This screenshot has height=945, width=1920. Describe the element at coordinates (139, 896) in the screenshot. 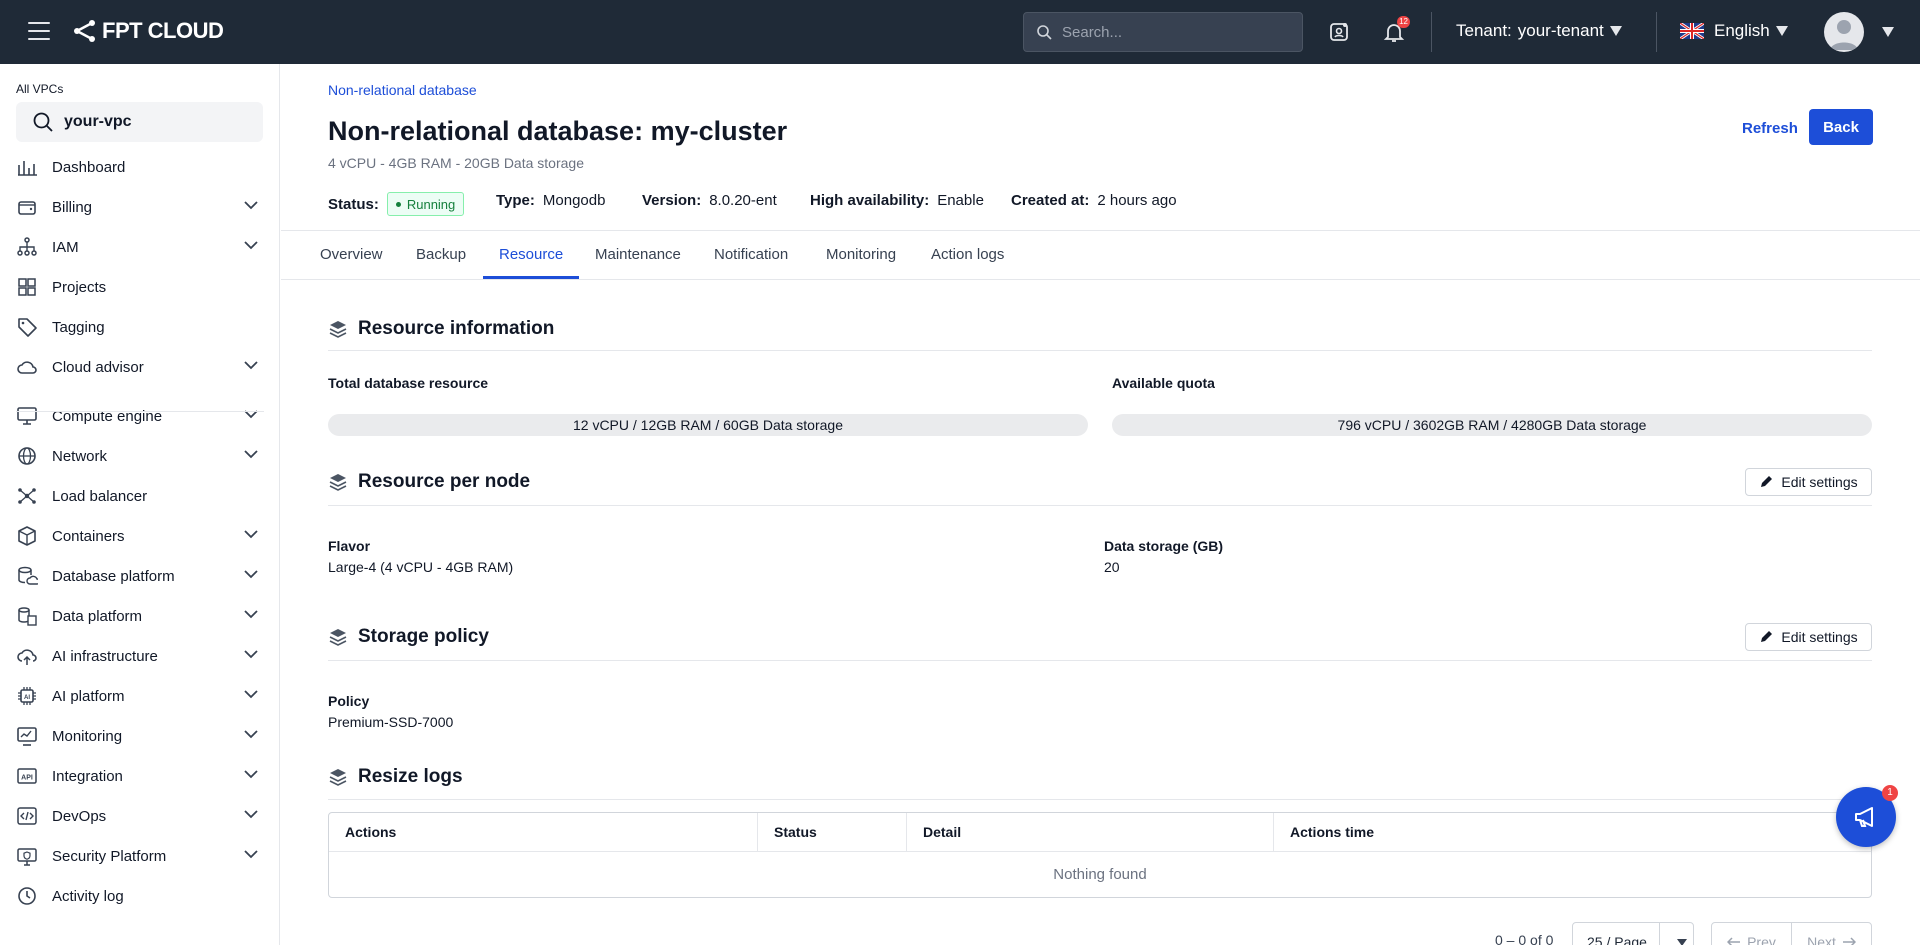

I see `sidebar-item-activity-log: Activity log` at that location.